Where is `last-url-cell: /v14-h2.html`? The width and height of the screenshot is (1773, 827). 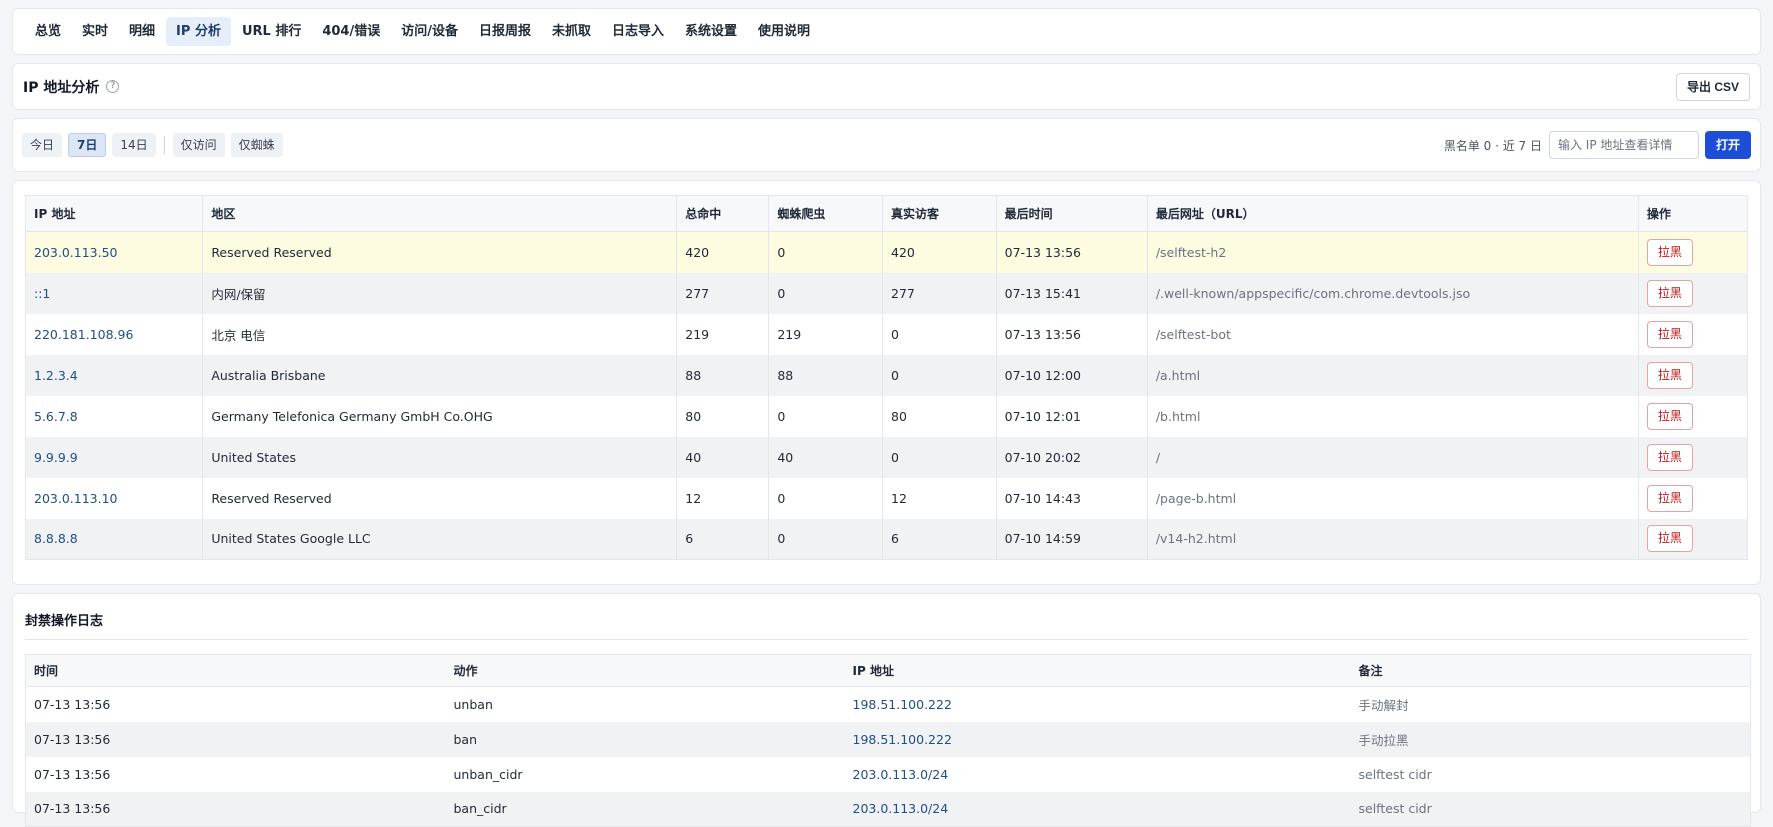 last-url-cell: /v14-h2.html is located at coordinates (1393, 539).